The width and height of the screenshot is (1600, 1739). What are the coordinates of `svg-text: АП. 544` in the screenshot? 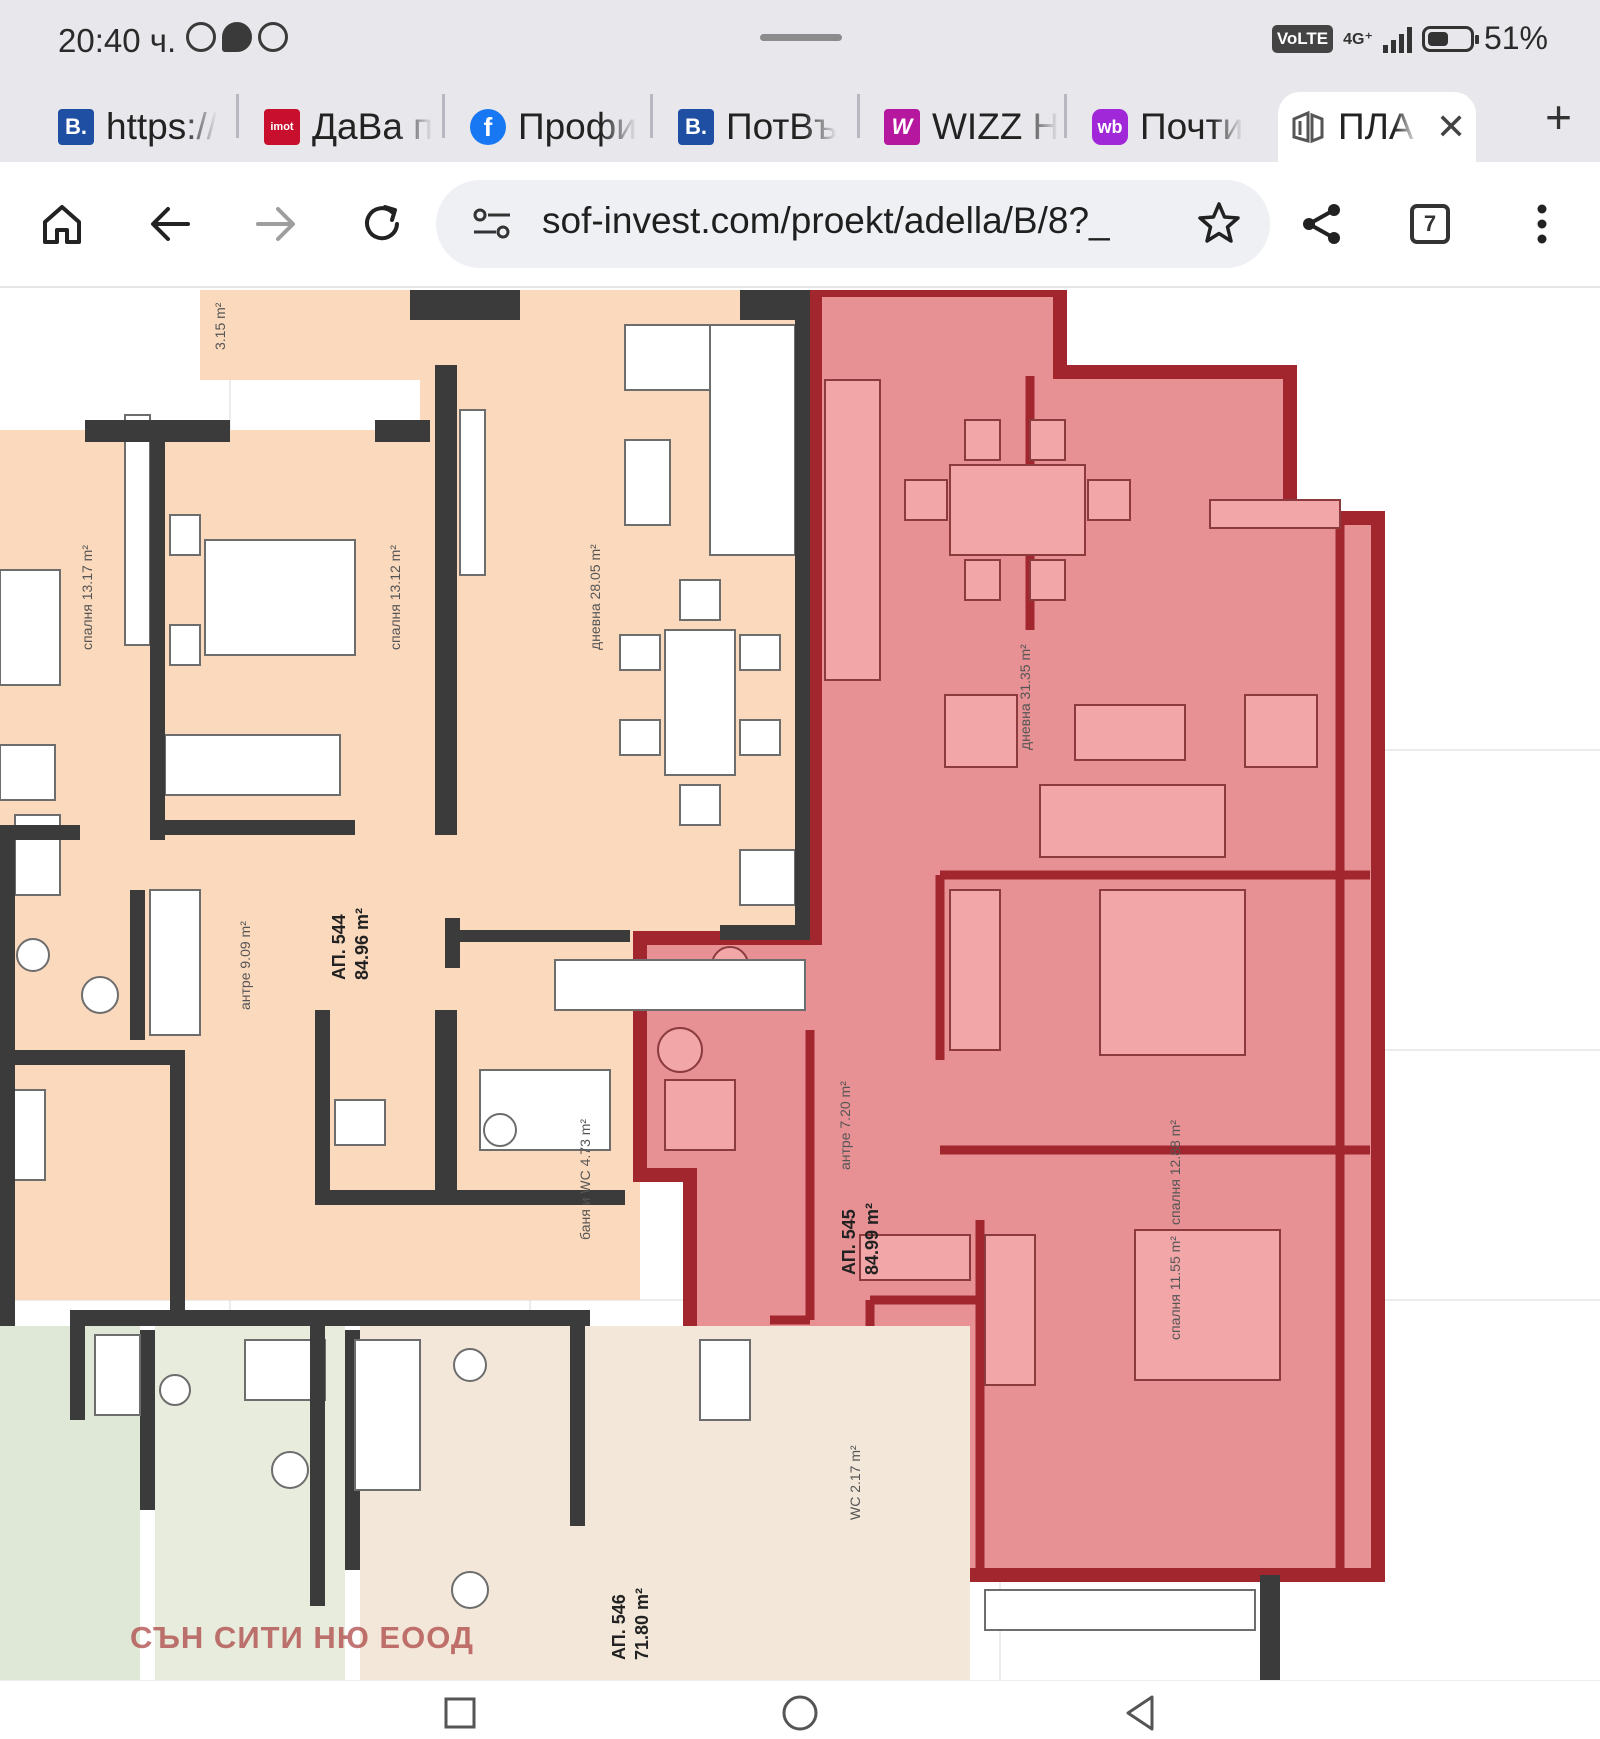 It's located at (339, 947).